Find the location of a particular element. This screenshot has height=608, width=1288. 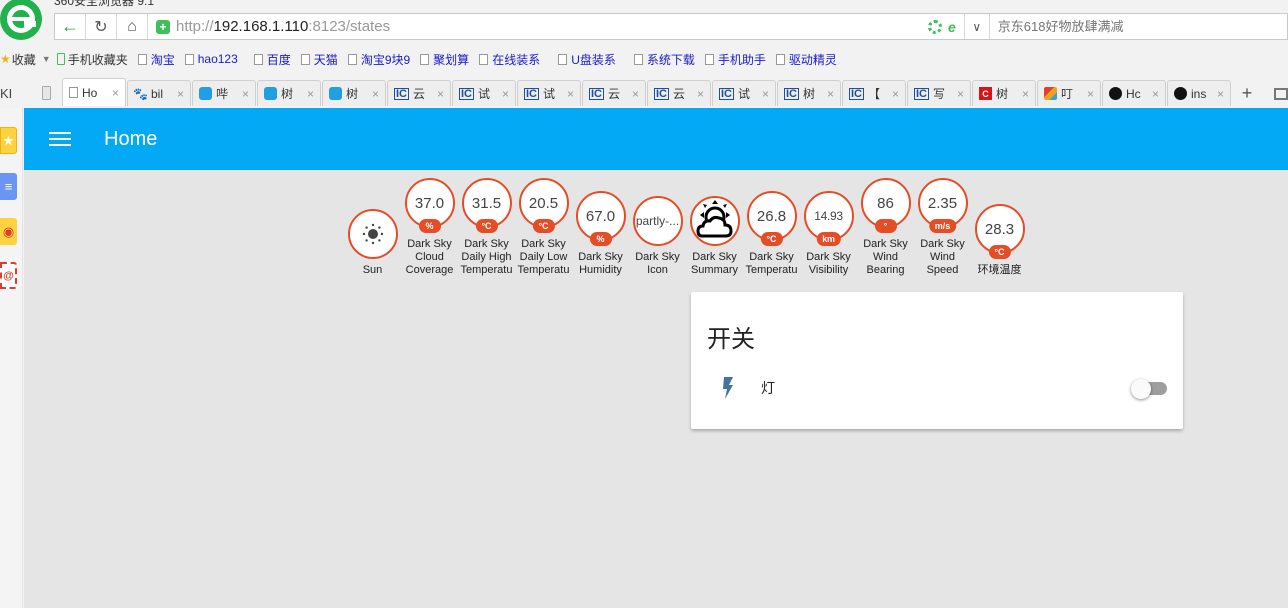

tab-label: 云 is located at coordinates (614, 94).